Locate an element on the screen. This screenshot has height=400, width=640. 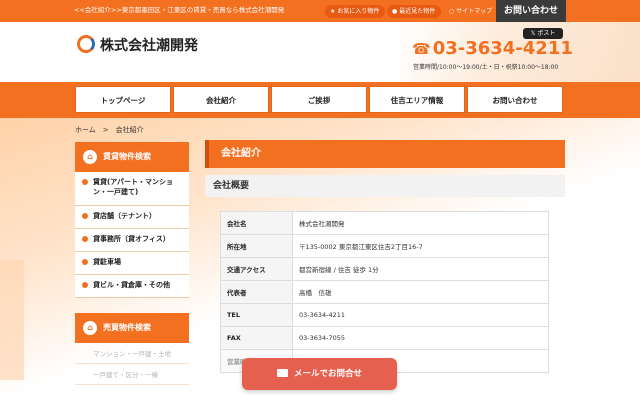
company-logo-text: 株式会社潮開発 is located at coordinates (149, 45).